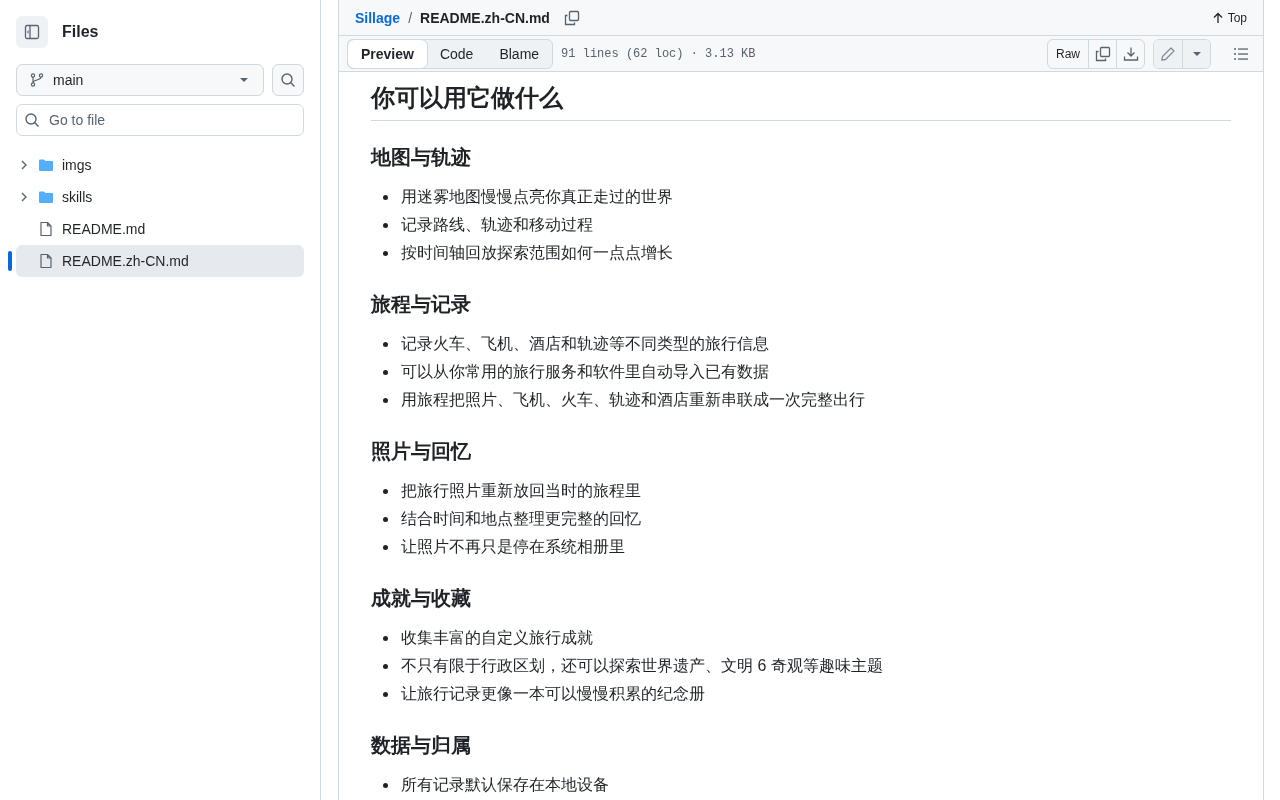 This screenshot has height=800, width=1280. Describe the element at coordinates (421, 745) in the screenshot. I see `section-heading: 数据与归属` at that location.